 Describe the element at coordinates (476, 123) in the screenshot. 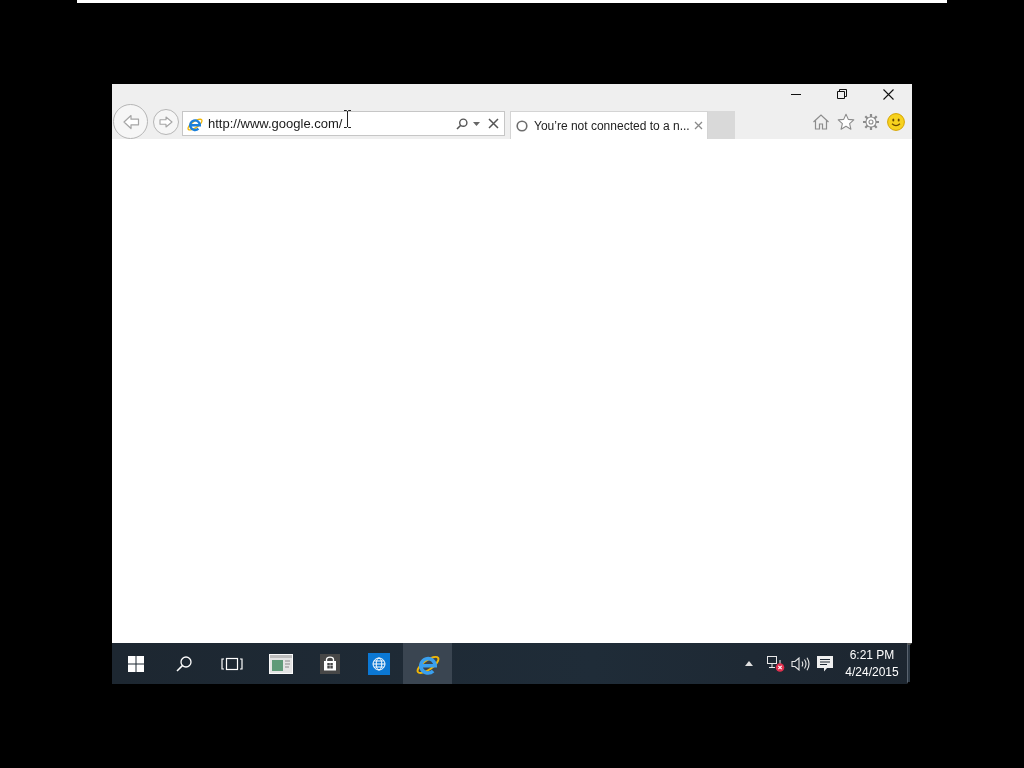

I see `caret-icon` at that location.